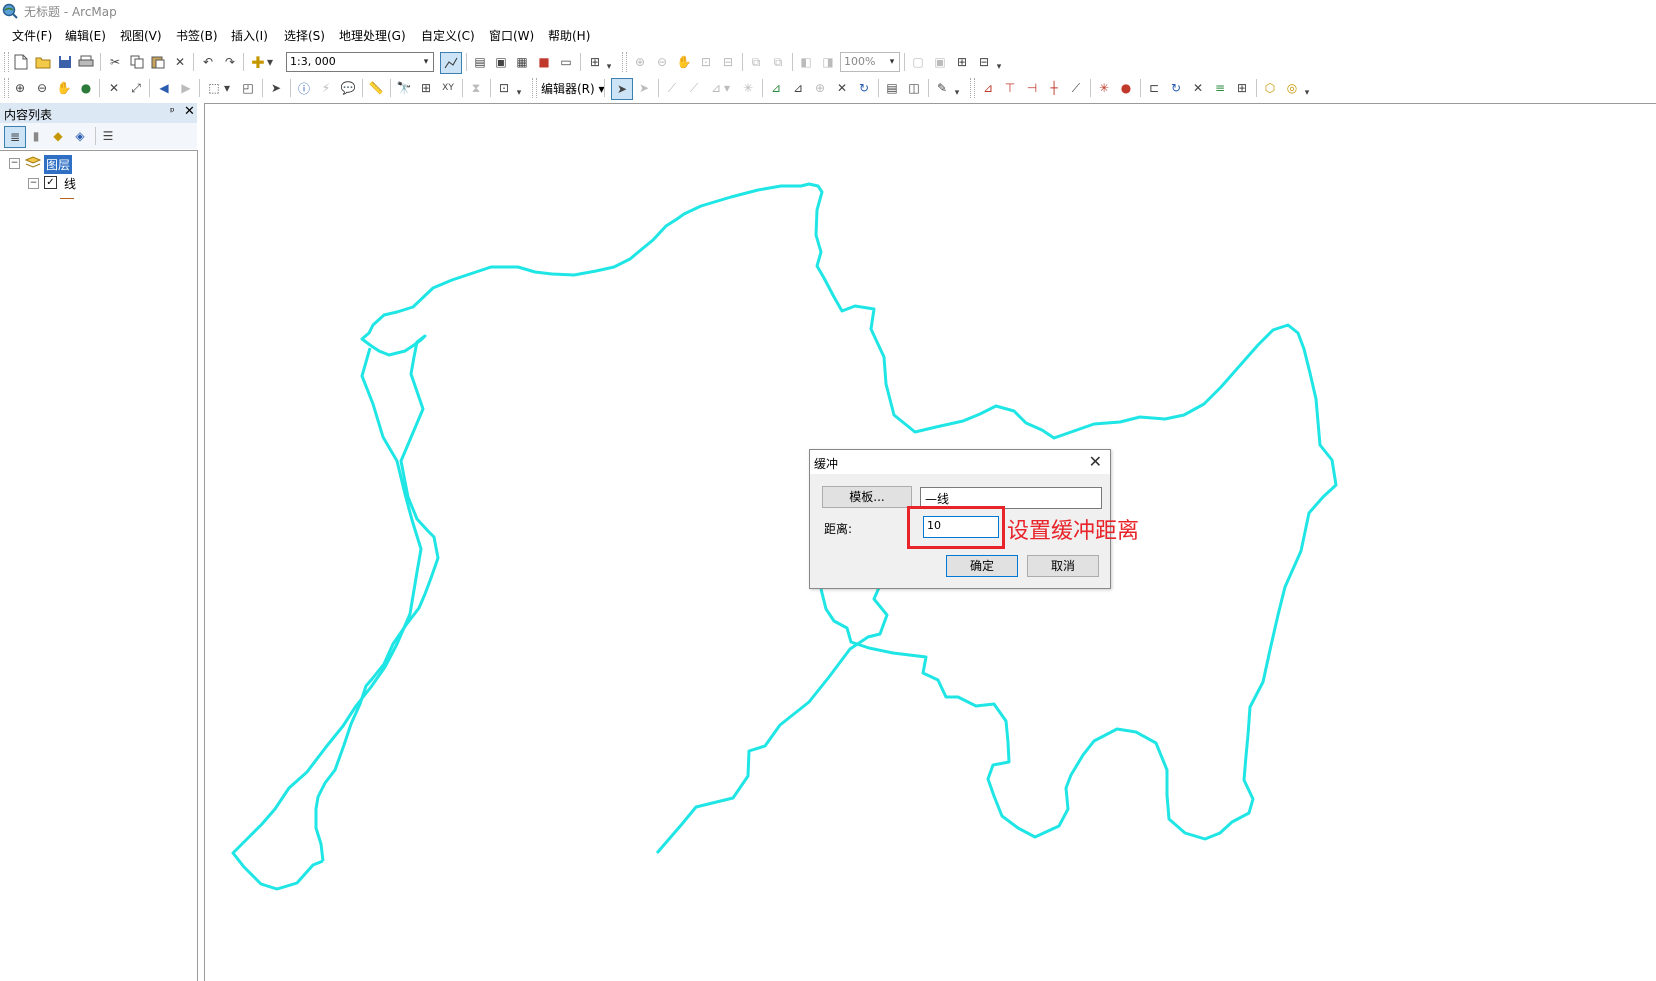  What do you see at coordinates (136, 88) in the screenshot?
I see `fixed-zoom-out-icon: ⤢` at bounding box center [136, 88].